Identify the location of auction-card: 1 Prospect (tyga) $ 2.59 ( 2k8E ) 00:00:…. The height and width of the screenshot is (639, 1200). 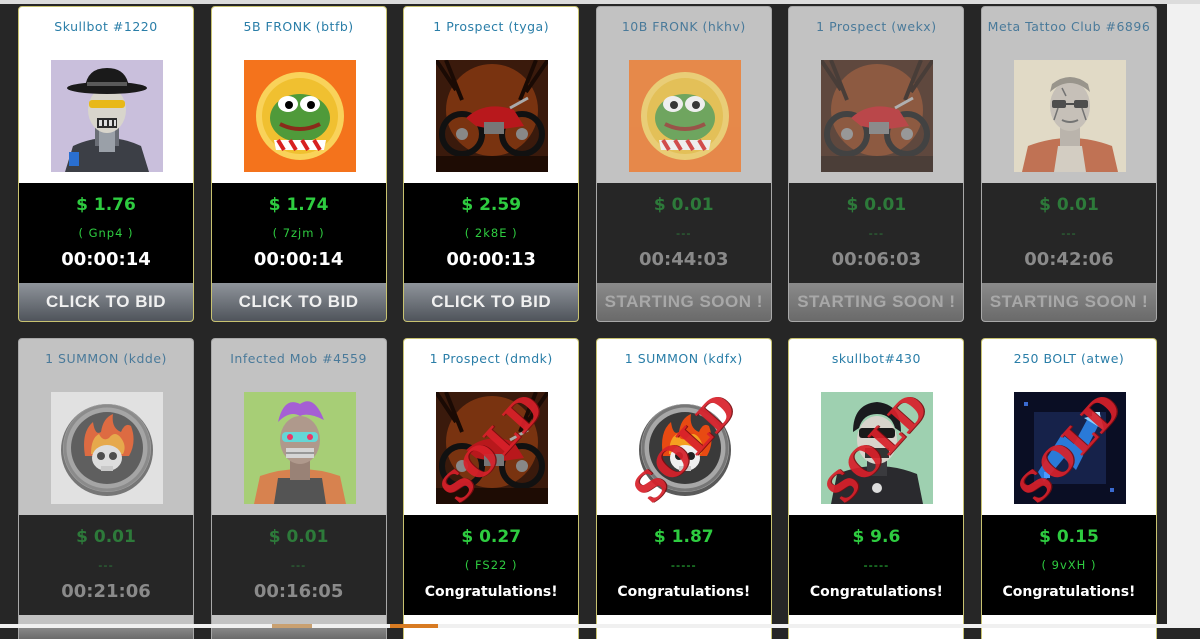
(491, 164).